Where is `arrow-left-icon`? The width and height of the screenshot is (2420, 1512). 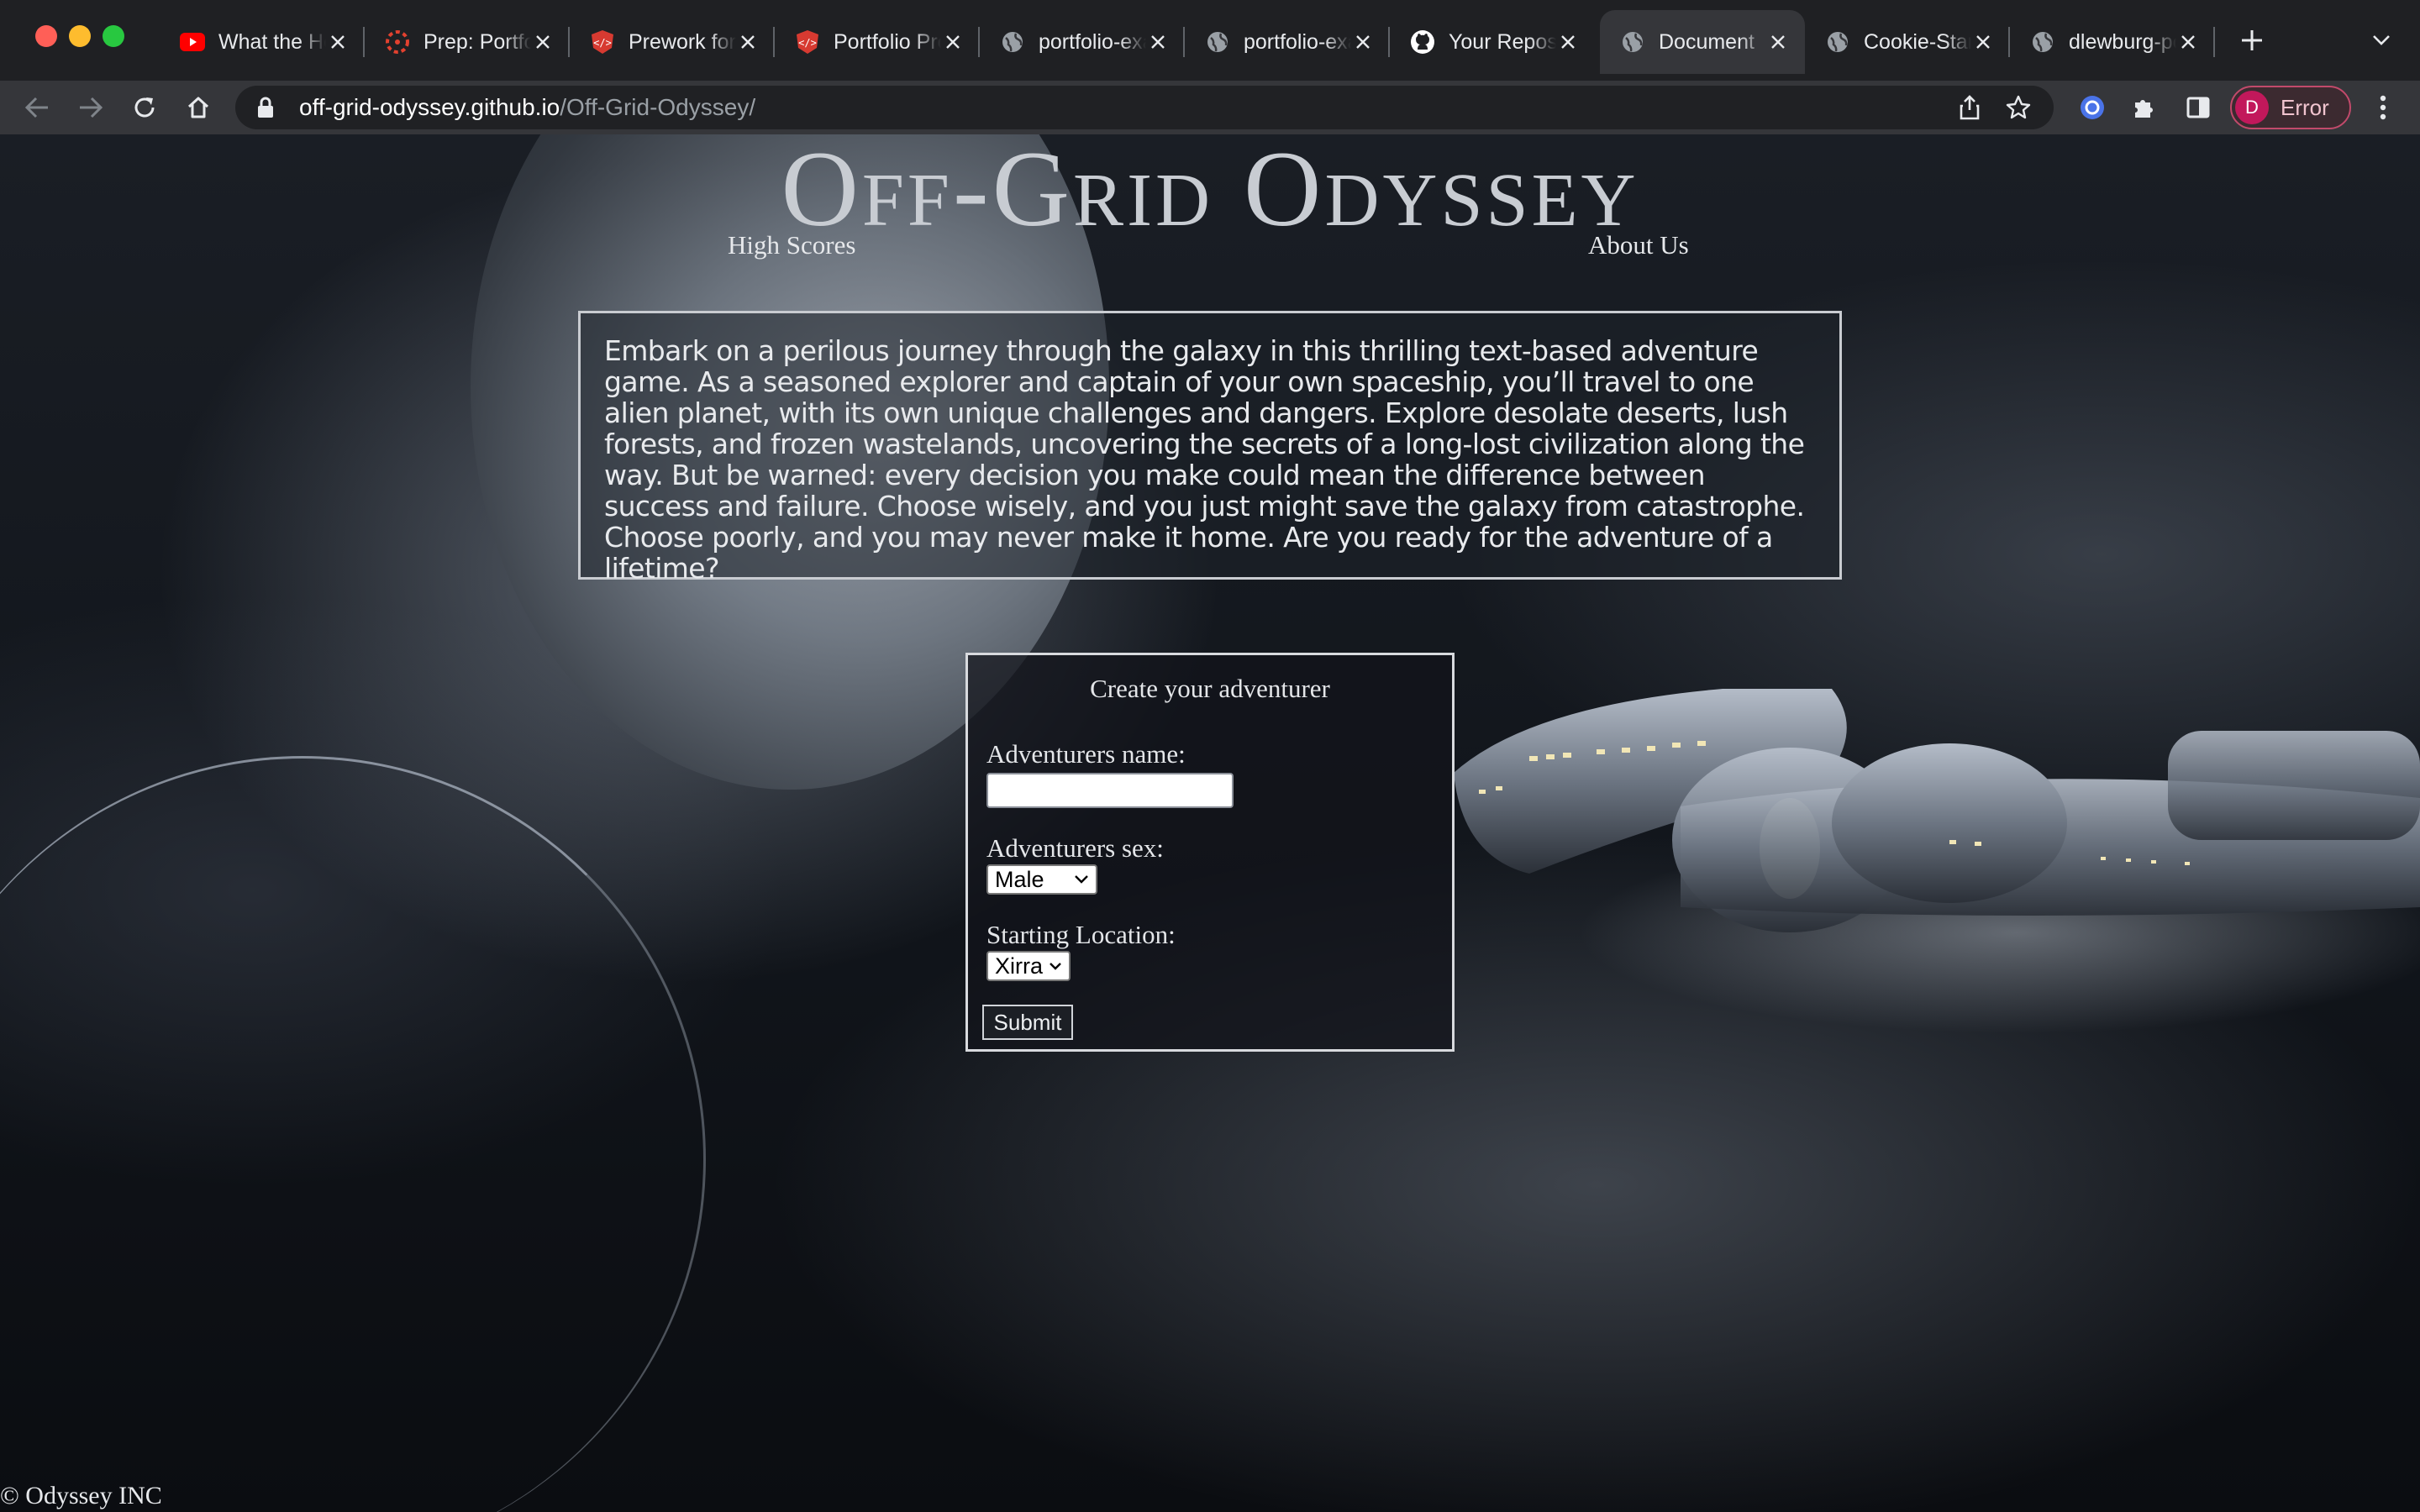
arrow-left-icon is located at coordinates (36, 107).